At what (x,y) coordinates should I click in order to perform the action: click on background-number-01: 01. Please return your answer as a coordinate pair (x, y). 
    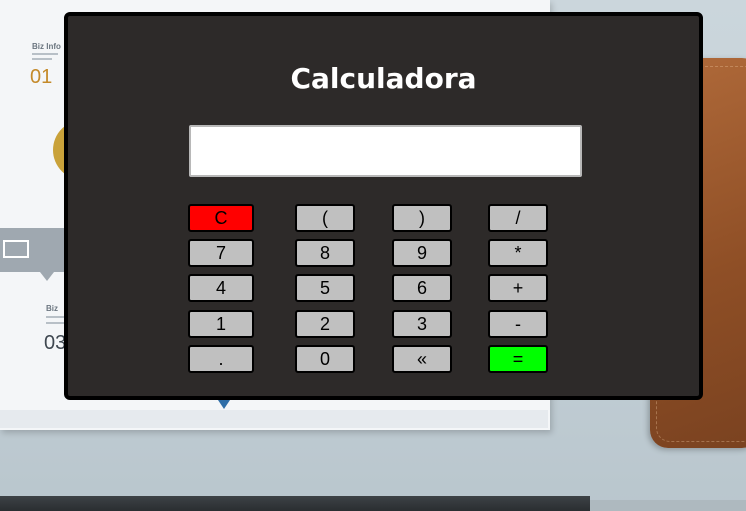
    Looking at the image, I should click on (41, 77).